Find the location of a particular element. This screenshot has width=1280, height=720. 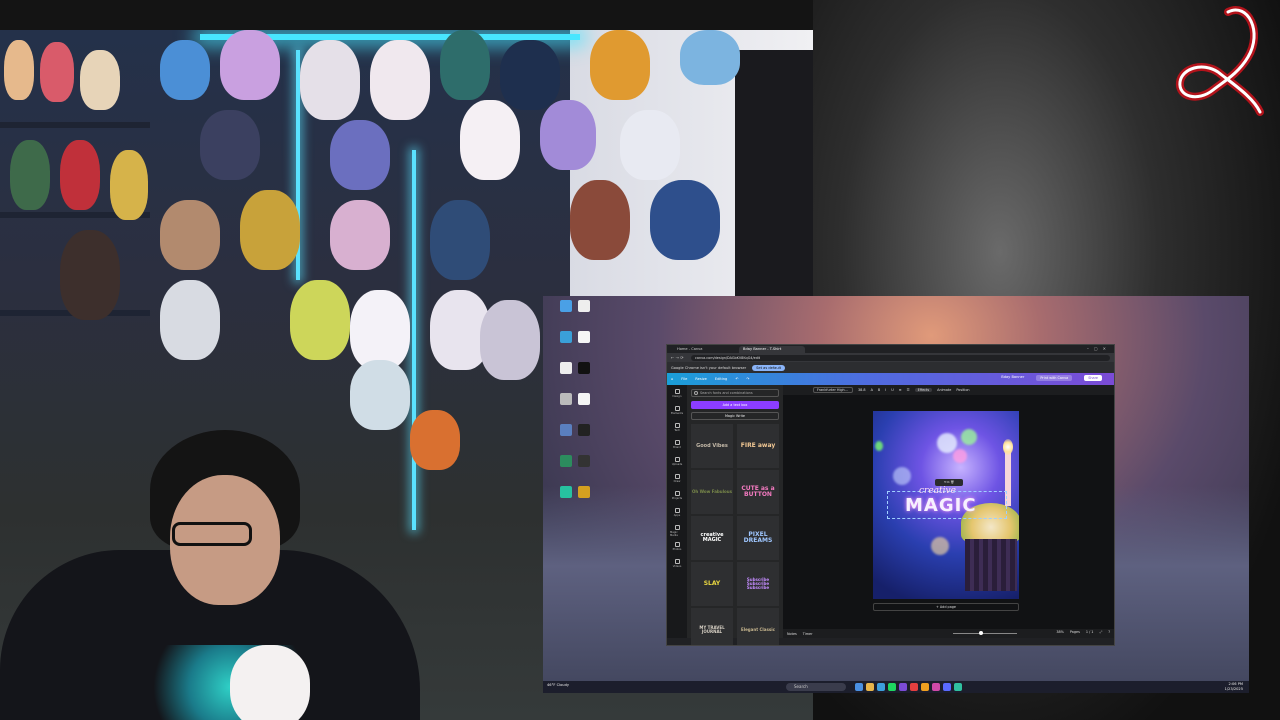

system-clock: 2:06 PM 1/23/2025 is located at coordinates (1234, 687).